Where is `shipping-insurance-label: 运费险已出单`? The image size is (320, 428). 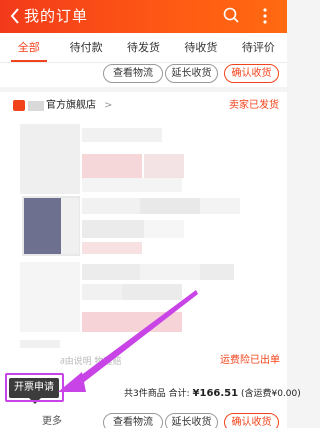
shipping-insurance-label: 运费险已出单 is located at coordinates (250, 360).